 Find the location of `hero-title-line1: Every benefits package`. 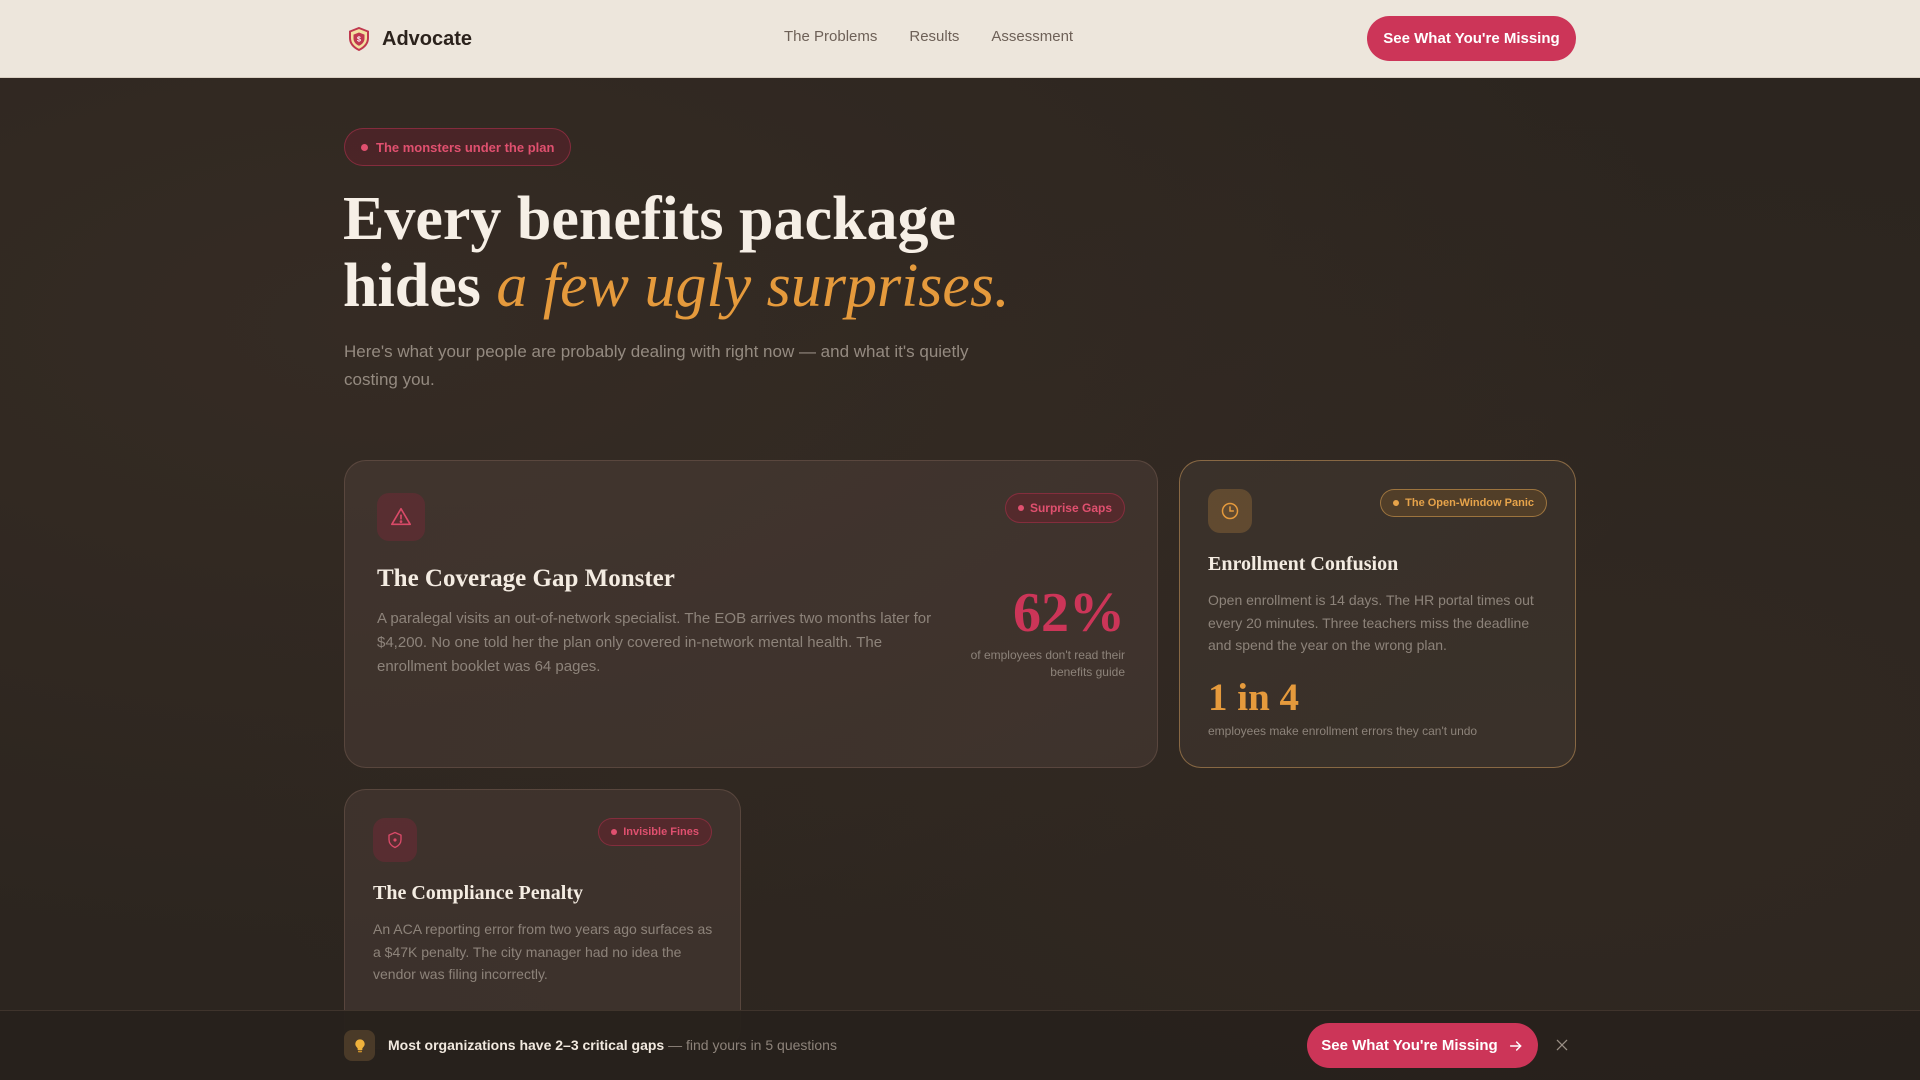

hero-title-line1: Every benefits package is located at coordinates (650, 219).